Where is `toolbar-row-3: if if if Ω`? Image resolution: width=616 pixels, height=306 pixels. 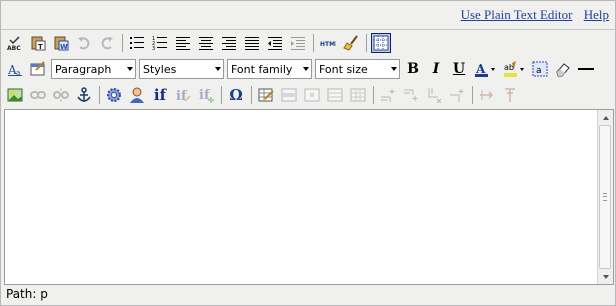 toolbar-row-3: if if if Ω is located at coordinates (264, 95).